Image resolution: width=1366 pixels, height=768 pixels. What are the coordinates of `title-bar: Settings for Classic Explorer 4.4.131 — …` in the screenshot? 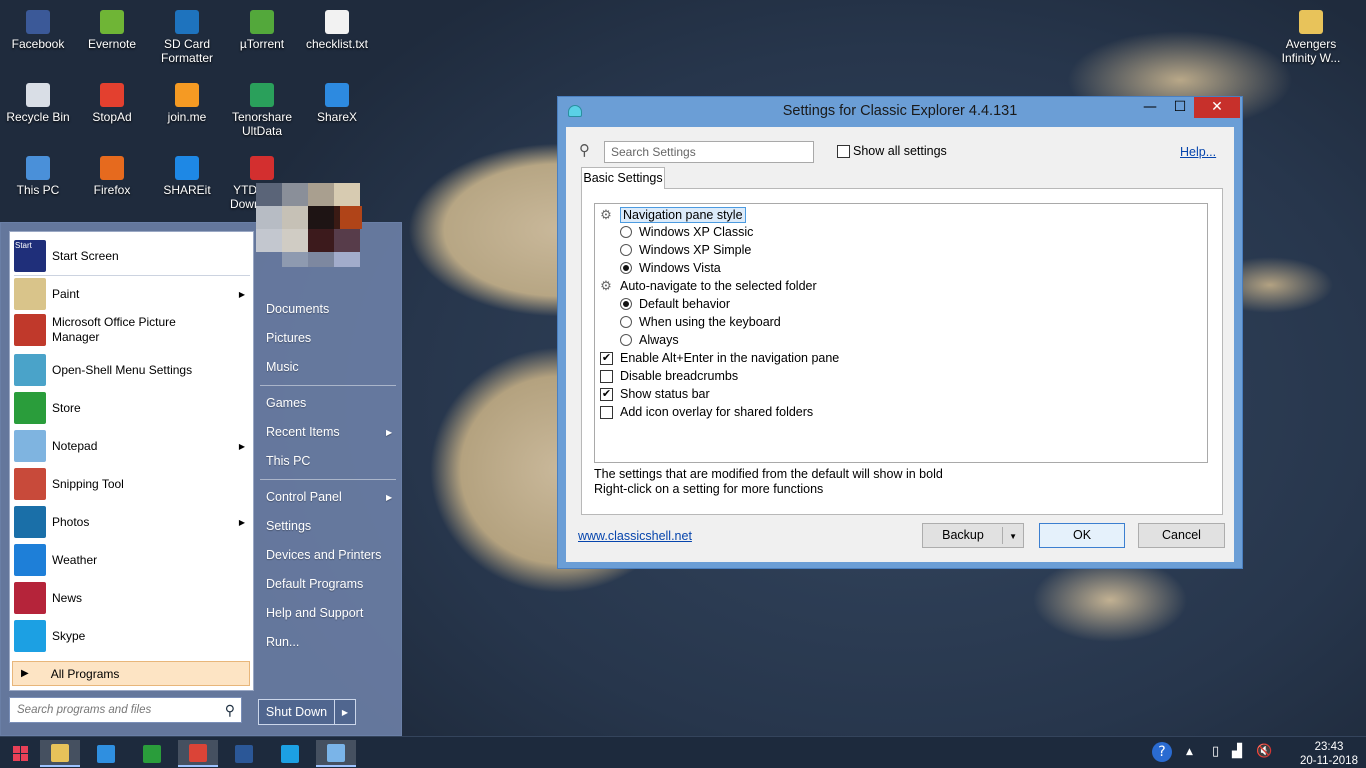 It's located at (900, 111).